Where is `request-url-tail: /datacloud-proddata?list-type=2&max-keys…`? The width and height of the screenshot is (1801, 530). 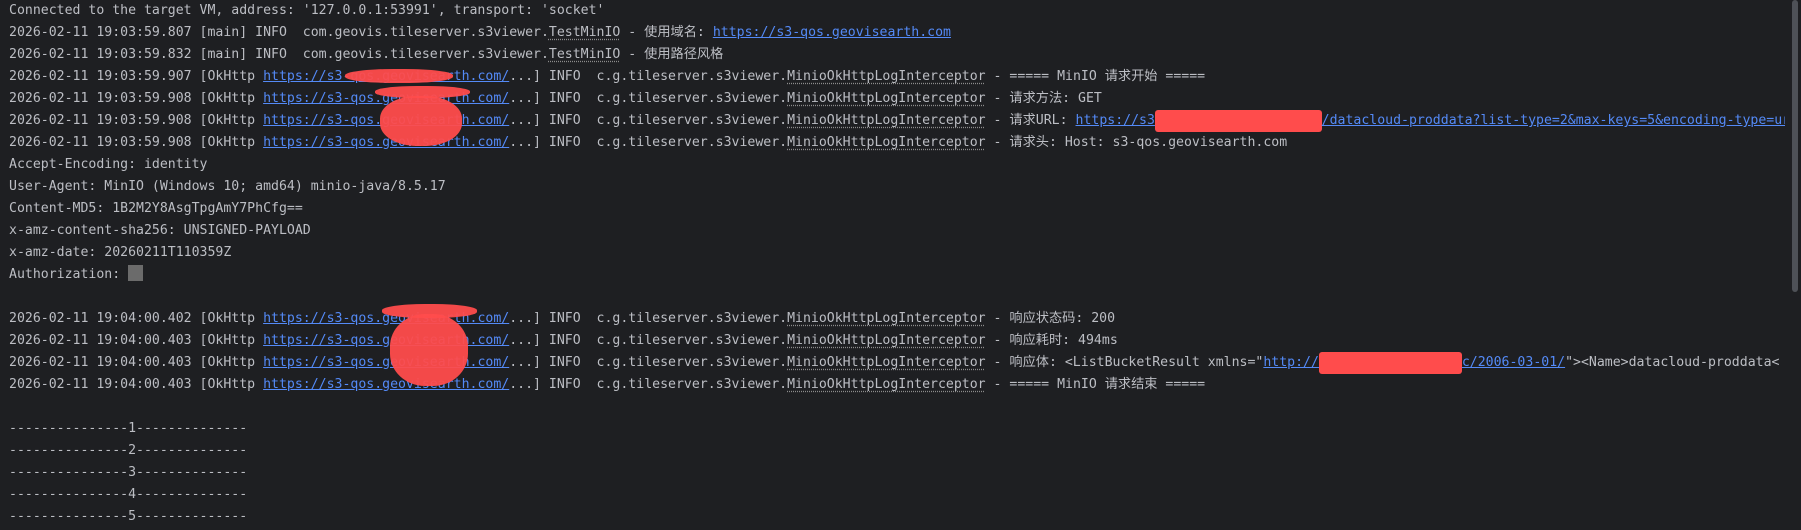
request-url-tail: /datacloud-proddata?list-type=2&max-keys… is located at coordinates (1553, 120).